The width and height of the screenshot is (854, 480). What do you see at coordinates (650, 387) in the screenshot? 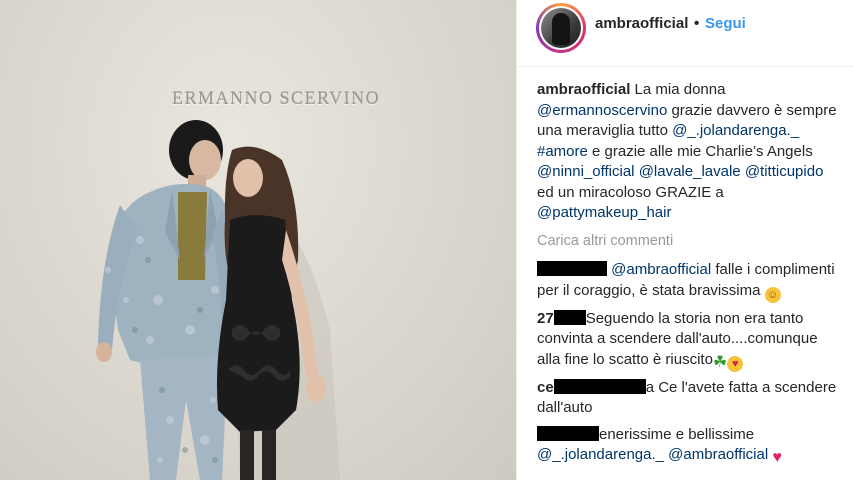
I see `comment-text-fragment: a` at bounding box center [650, 387].